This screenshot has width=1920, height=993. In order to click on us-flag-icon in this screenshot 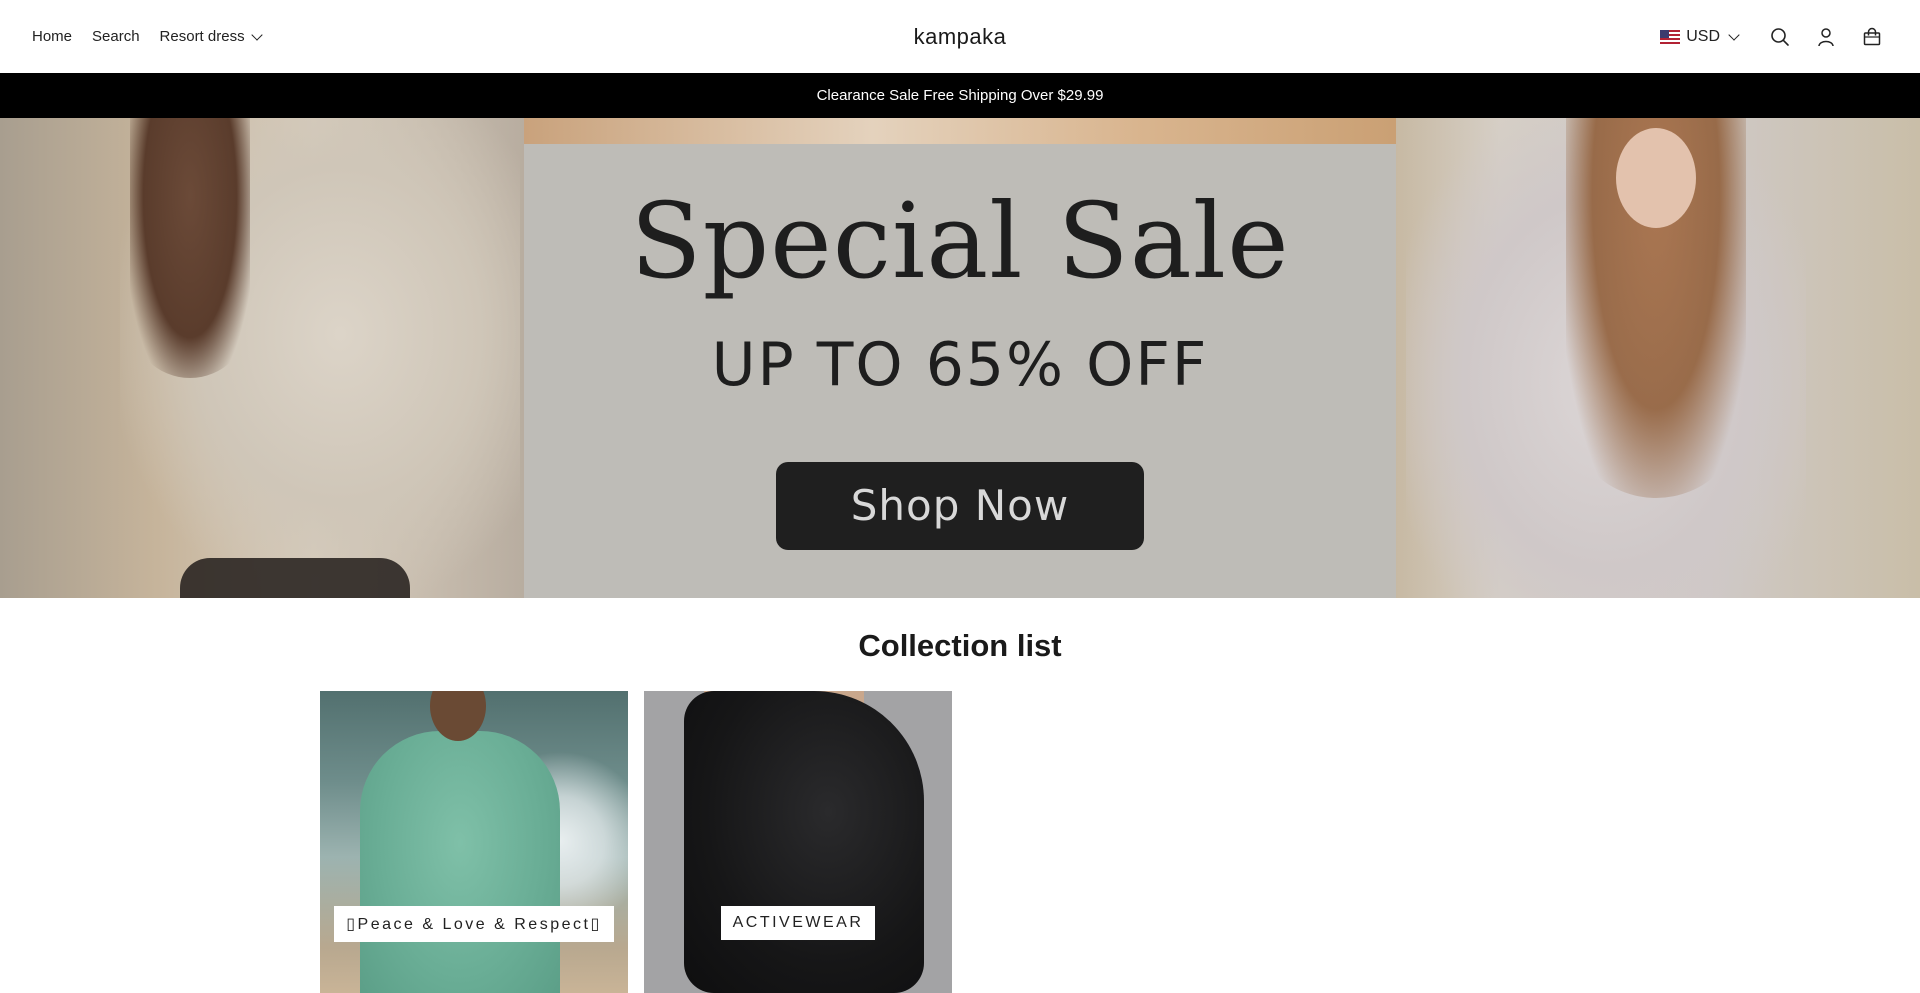, I will do `click(1670, 36)`.